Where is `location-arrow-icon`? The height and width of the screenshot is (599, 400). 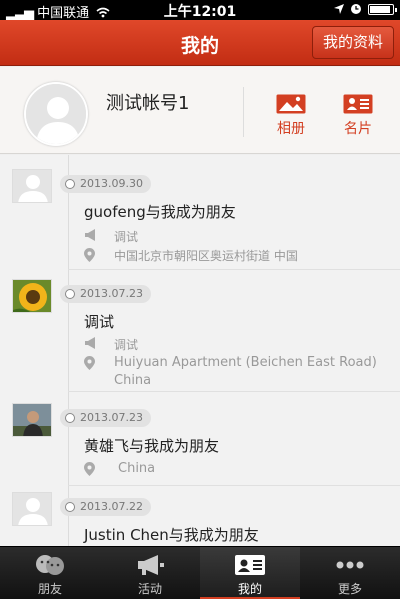
location-arrow-icon is located at coordinates (339, 9).